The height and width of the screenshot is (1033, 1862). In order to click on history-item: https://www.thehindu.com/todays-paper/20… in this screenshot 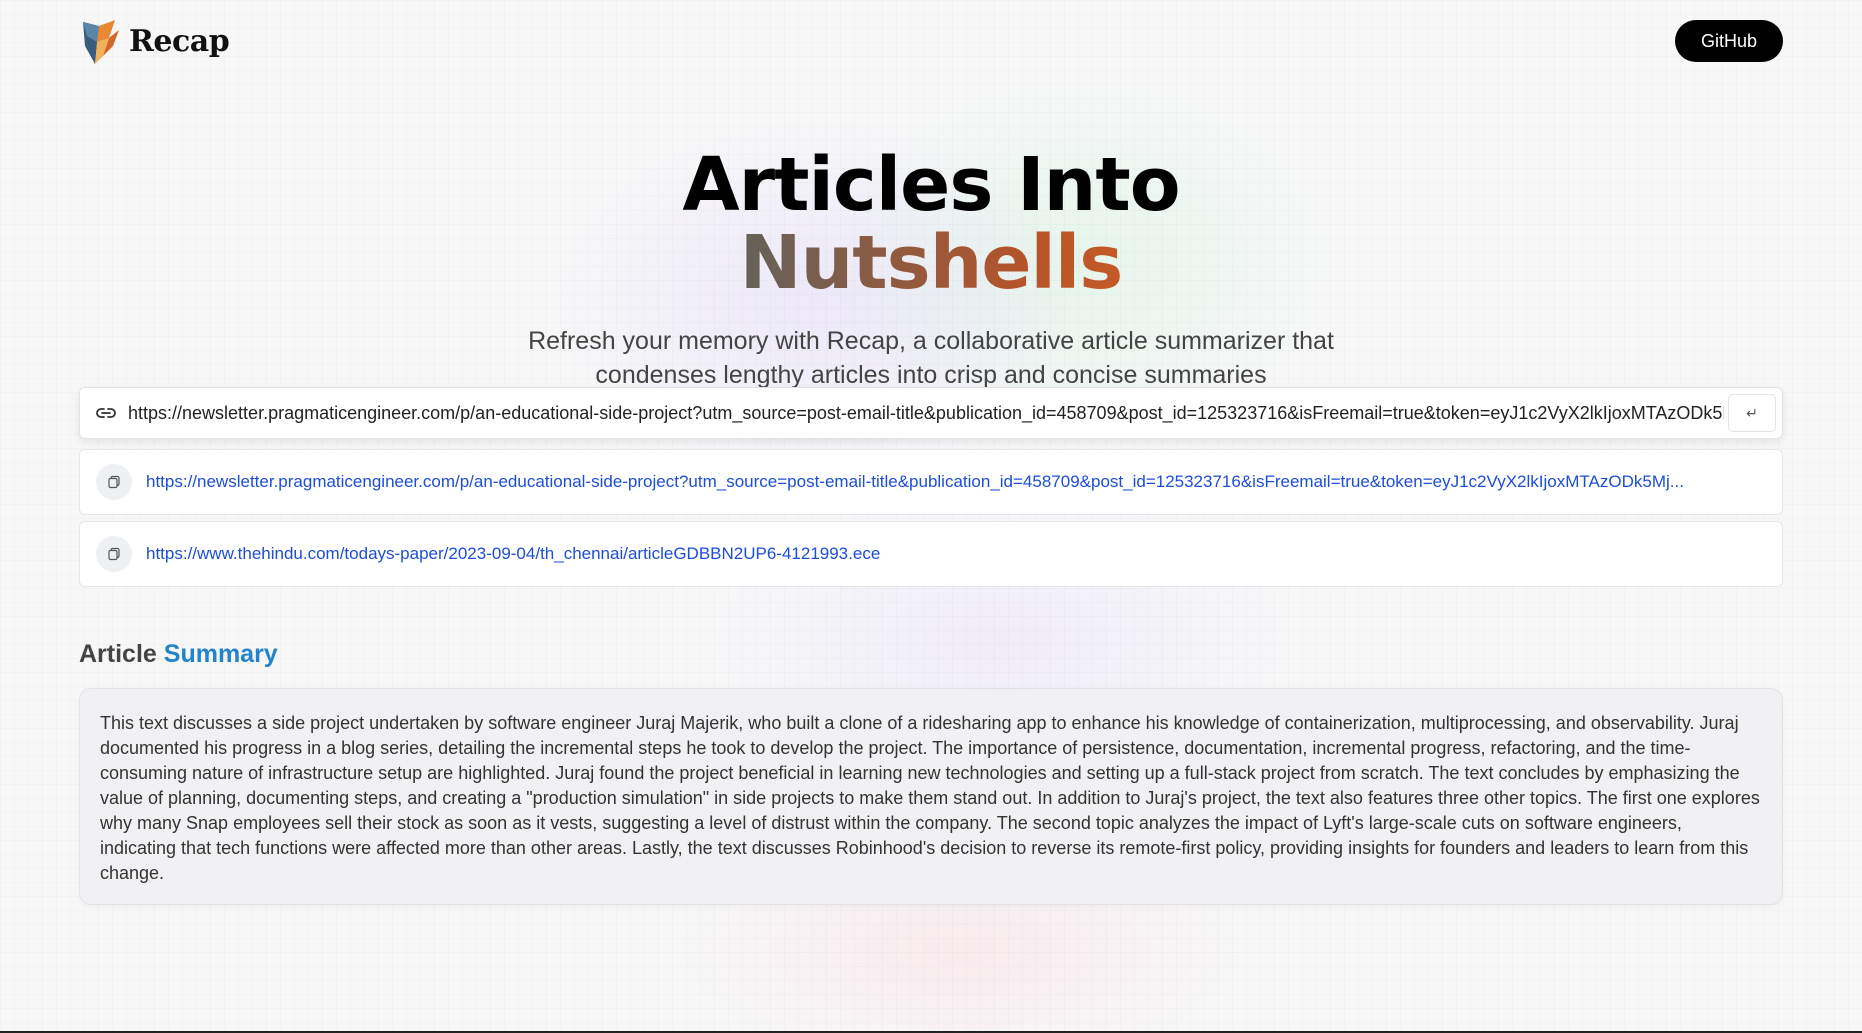, I will do `click(931, 554)`.